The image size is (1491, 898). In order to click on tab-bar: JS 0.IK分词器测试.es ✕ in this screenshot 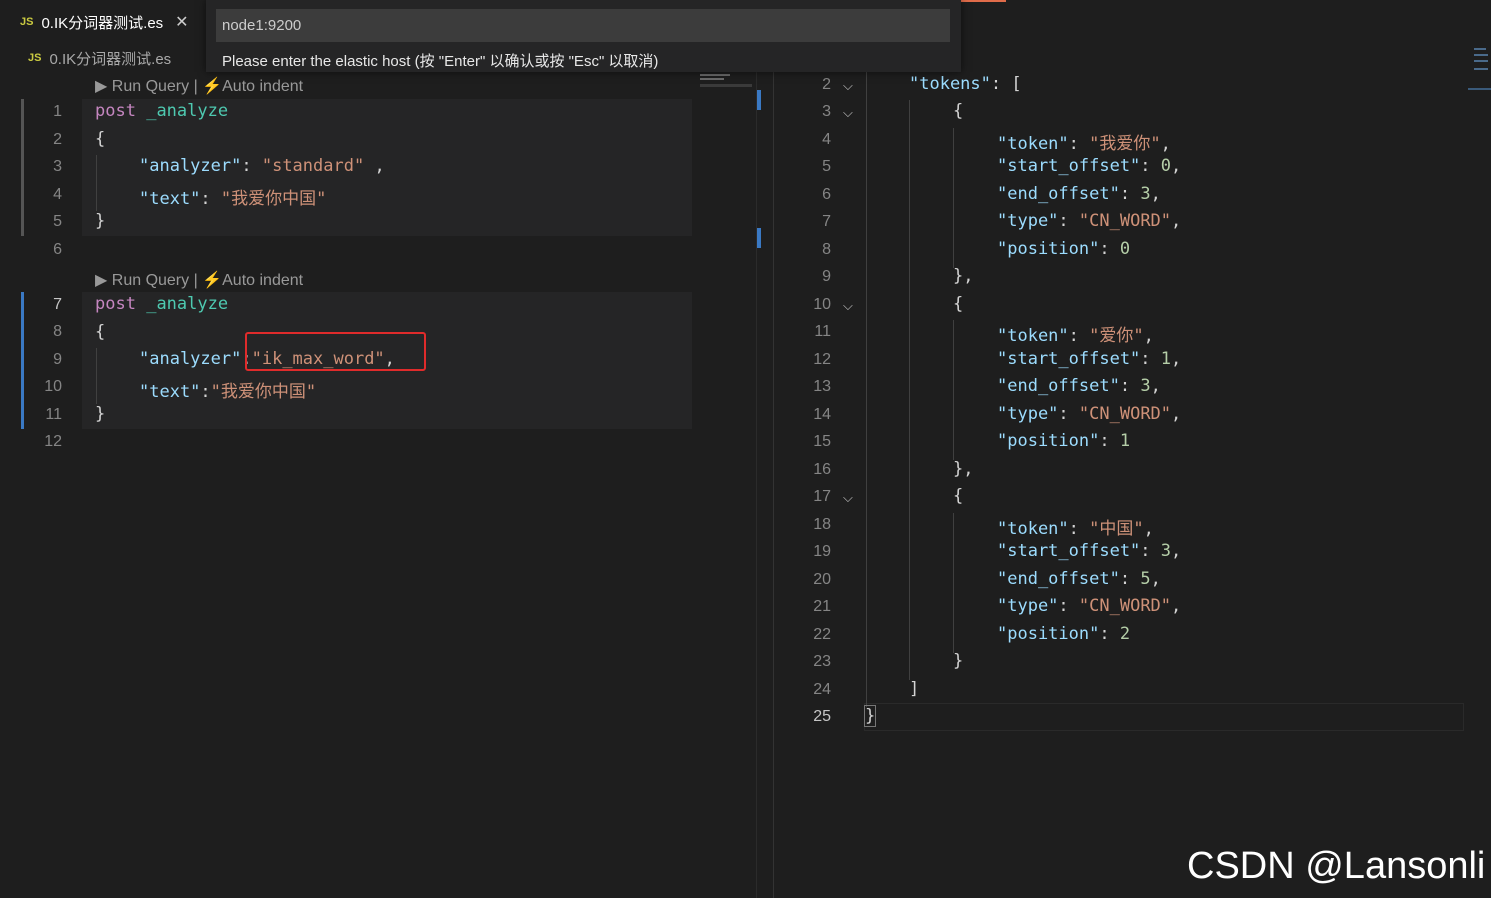, I will do `click(103, 22)`.